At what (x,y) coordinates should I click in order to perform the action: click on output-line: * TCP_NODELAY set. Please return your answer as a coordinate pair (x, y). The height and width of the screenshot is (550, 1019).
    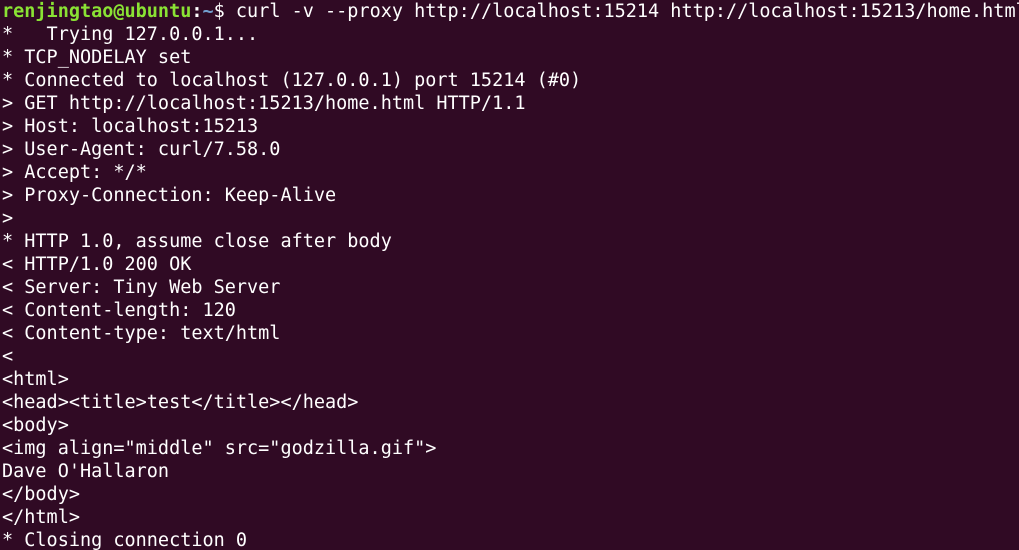
    Looking at the image, I should click on (97, 57).